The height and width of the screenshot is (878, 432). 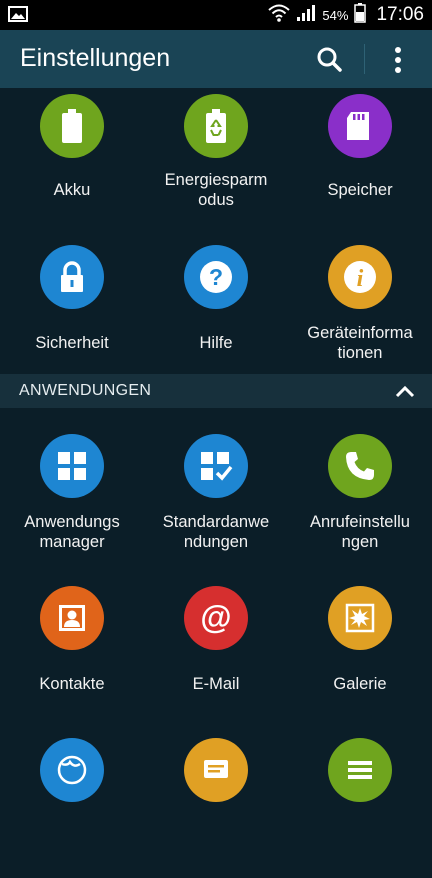 I want to click on lock-icon, so click(x=72, y=277).